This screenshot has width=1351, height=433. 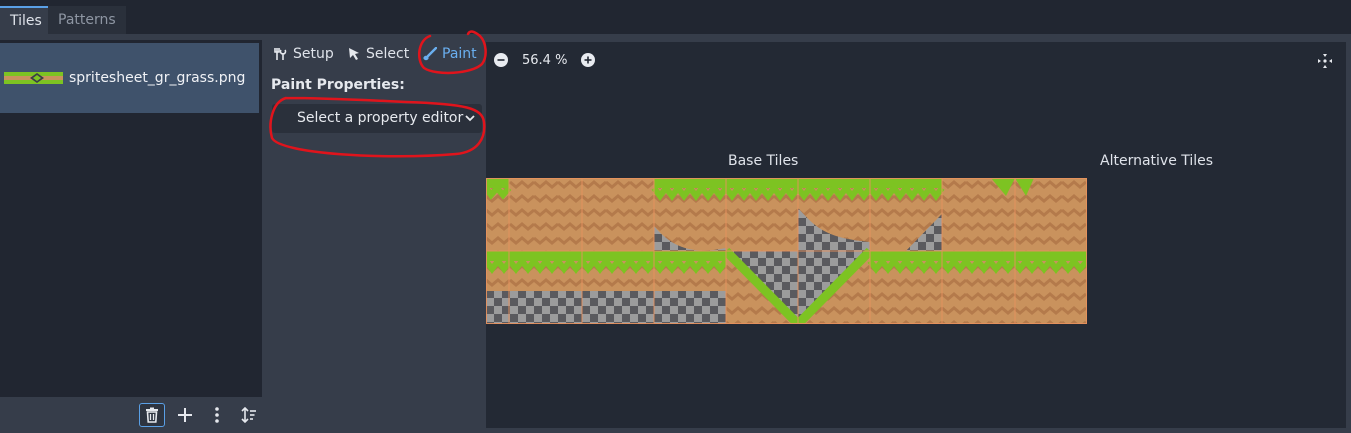 I want to click on trash-icon, so click(x=152, y=415).